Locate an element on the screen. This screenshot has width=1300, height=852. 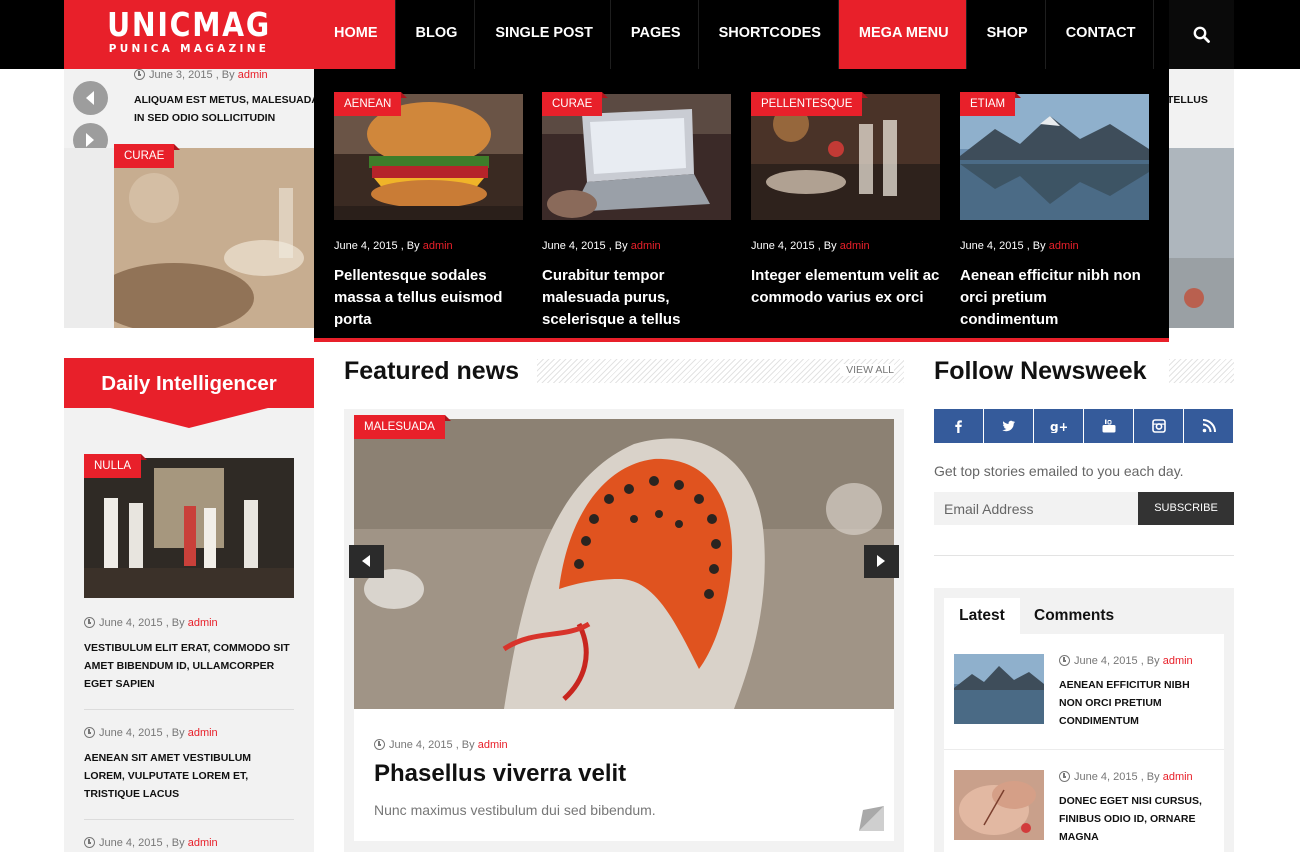
nav-single-post: SINGLE POST is located at coordinates (543, 34).